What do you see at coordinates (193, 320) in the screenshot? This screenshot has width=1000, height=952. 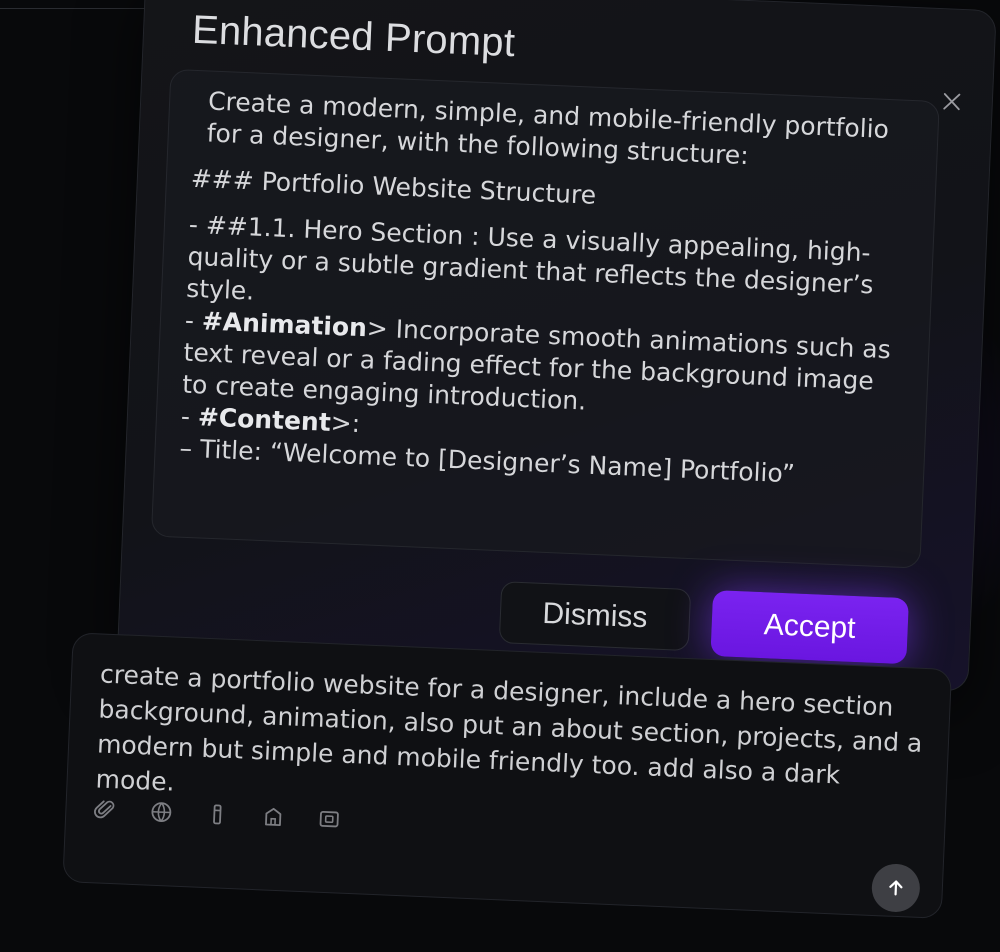 I see `animation-dash: -` at bounding box center [193, 320].